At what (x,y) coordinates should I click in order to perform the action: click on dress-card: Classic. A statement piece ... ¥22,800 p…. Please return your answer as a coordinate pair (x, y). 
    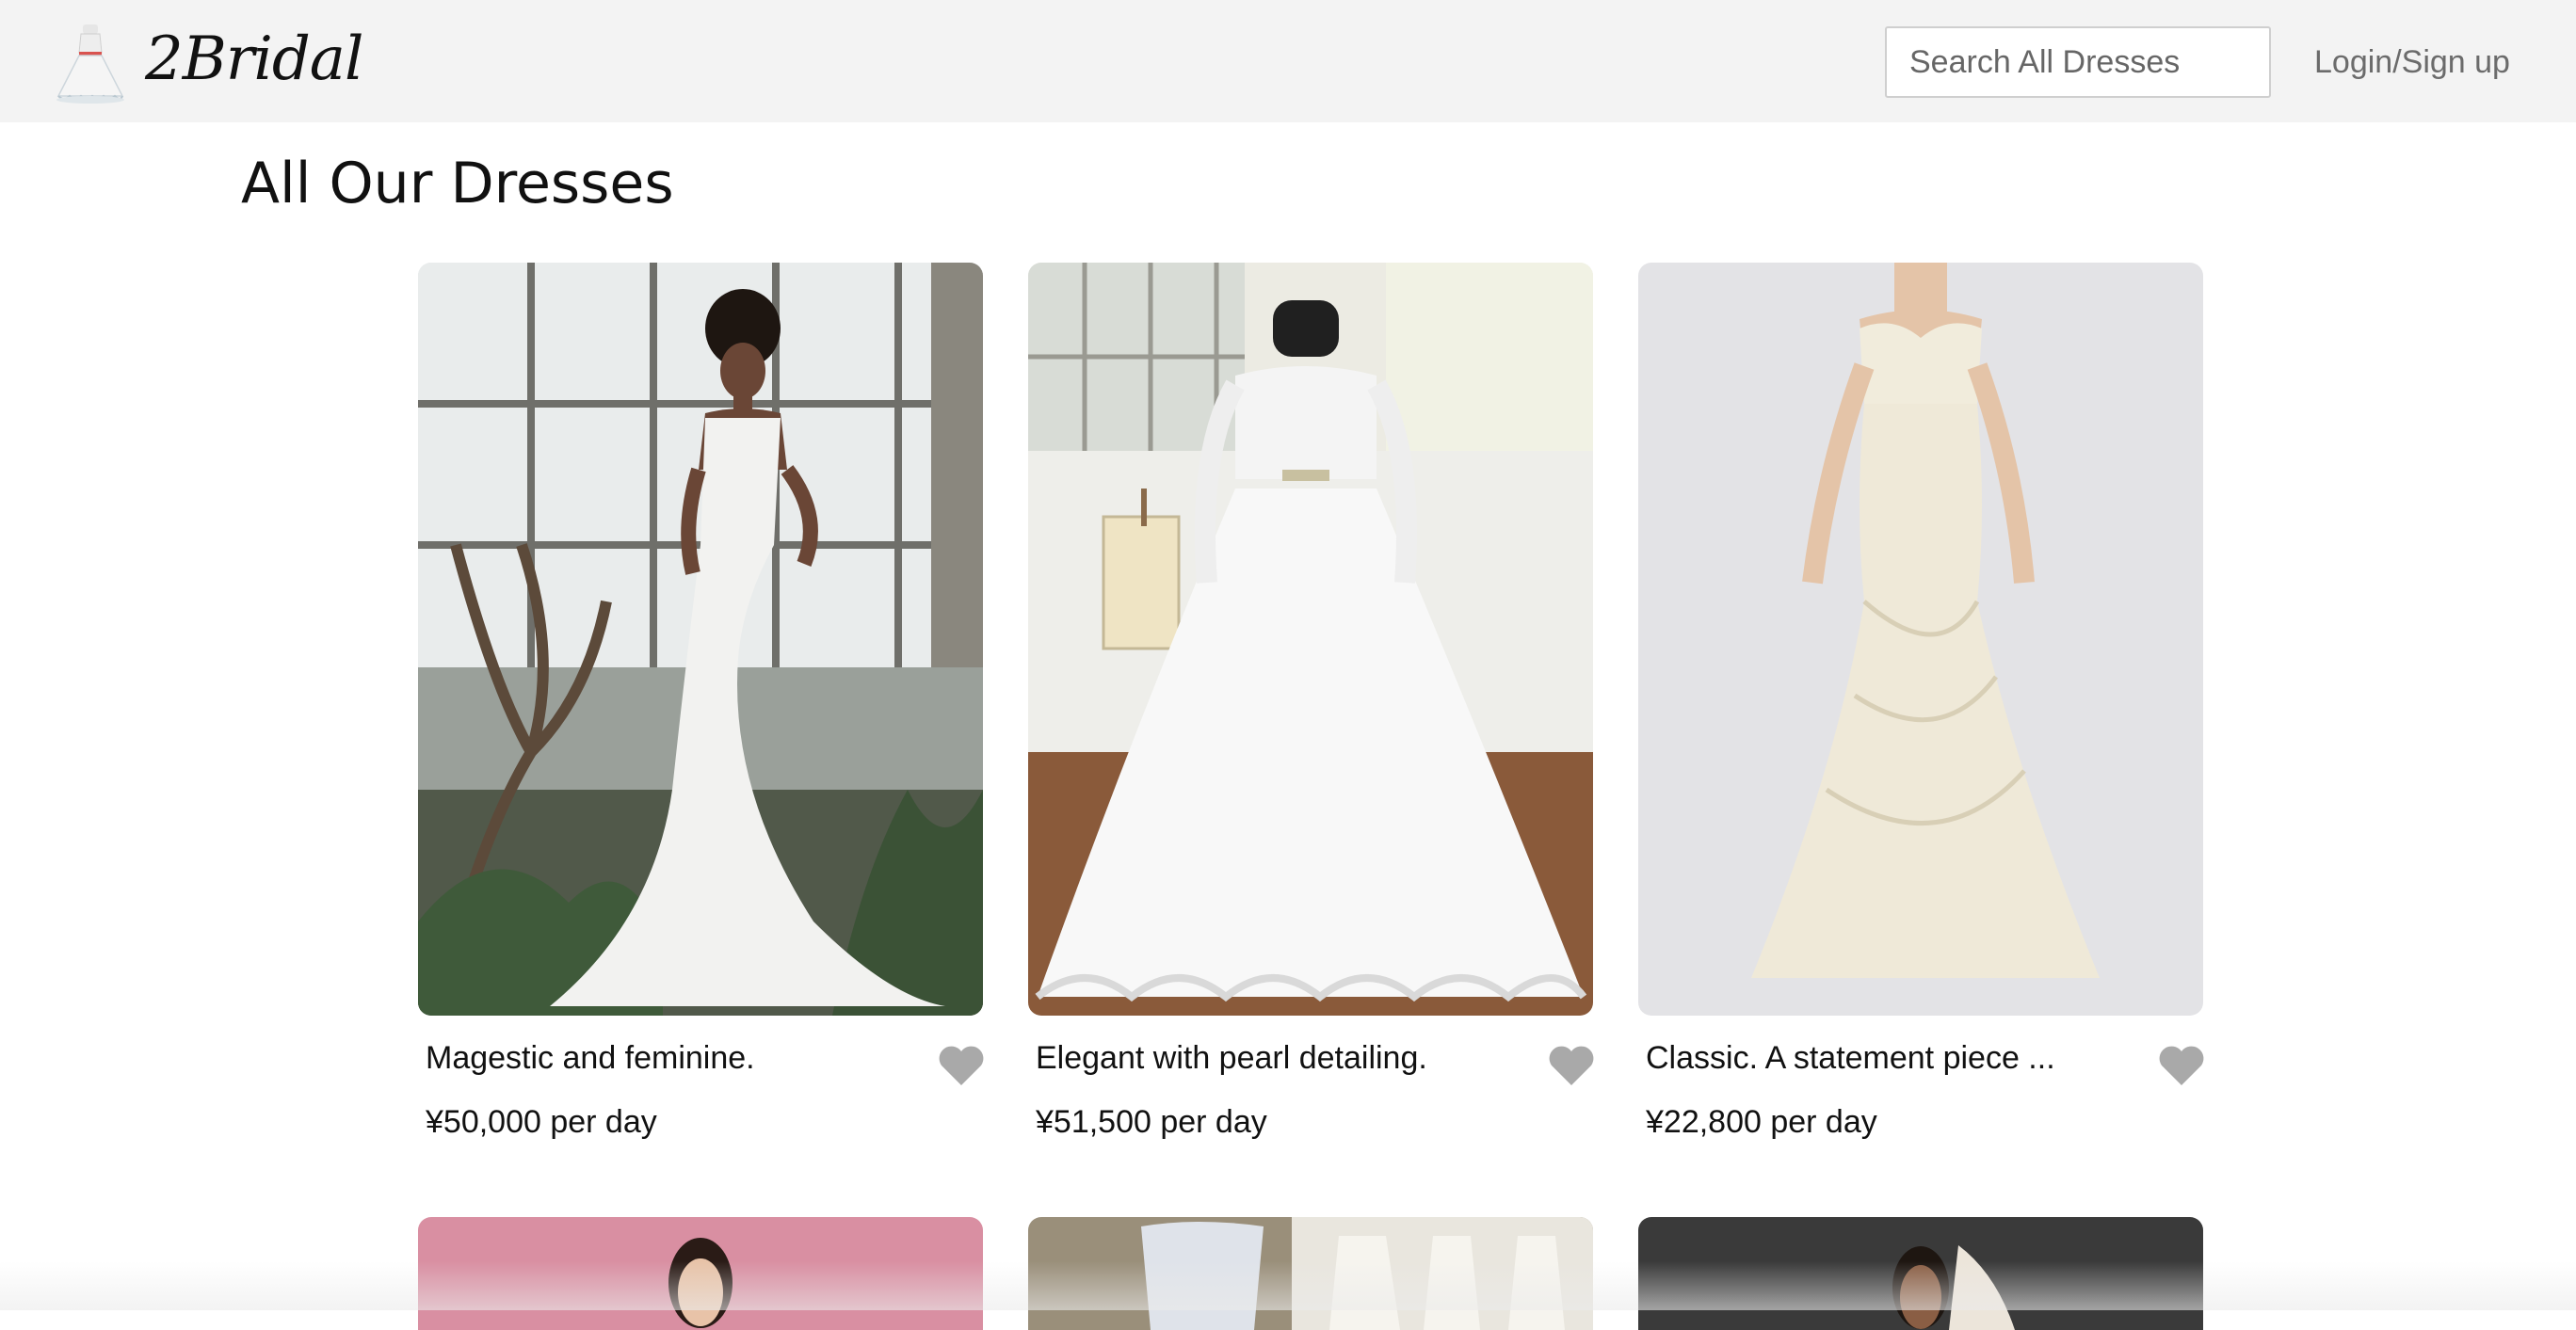
    Looking at the image, I should click on (1921, 701).